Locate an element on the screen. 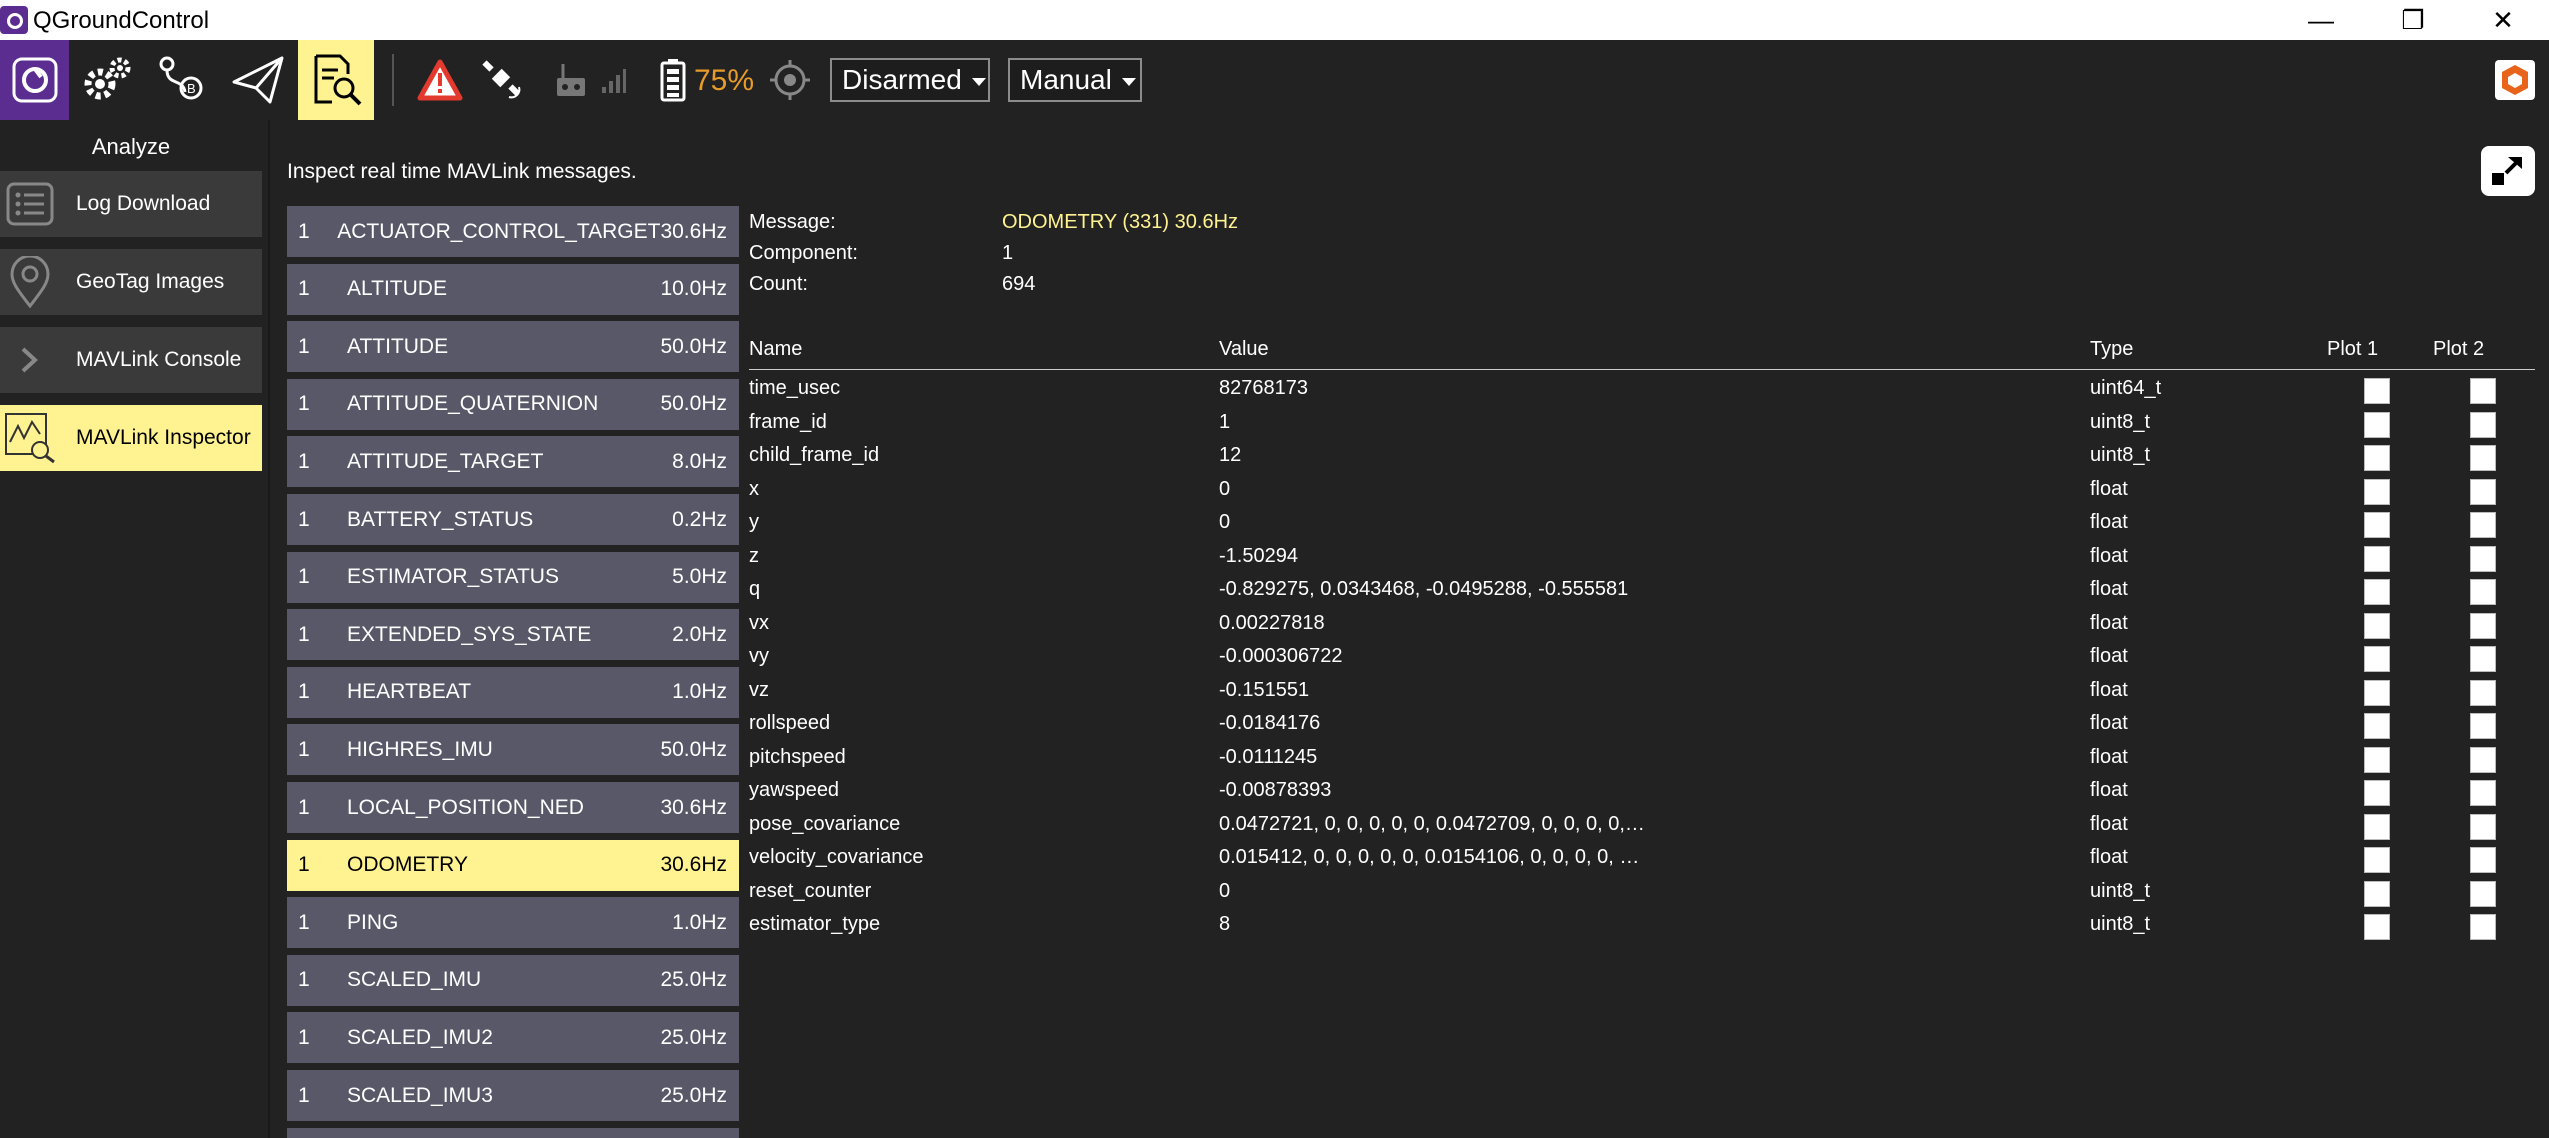 Image resolution: width=2549 pixels, height=1138 pixels. field-row: x 0 float is located at coordinates (1642, 491).